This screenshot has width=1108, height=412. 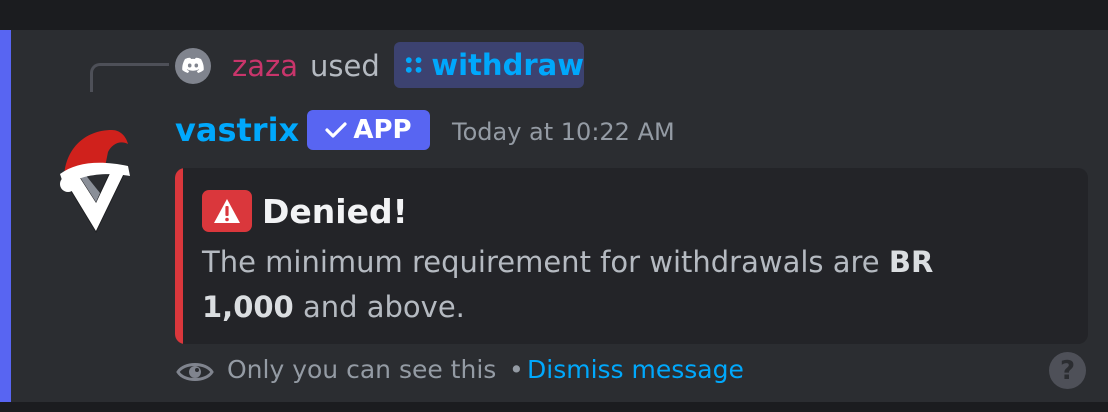 What do you see at coordinates (237, 130) in the screenshot?
I see `author-name: vastrix` at bounding box center [237, 130].